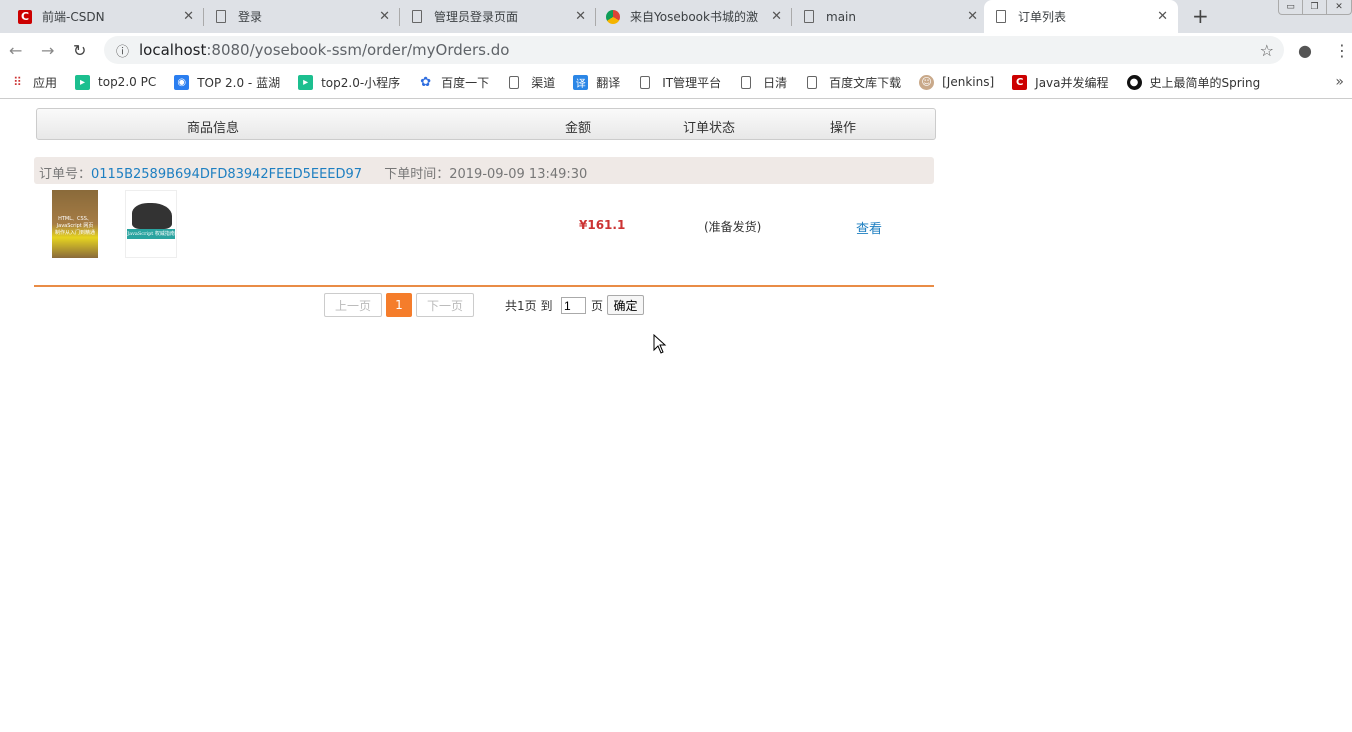 This screenshot has height=732, width=1352. Describe the element at coordinates (1339, 82) in the screenshot. I see `more-bookmarks-icon: »` at that location.